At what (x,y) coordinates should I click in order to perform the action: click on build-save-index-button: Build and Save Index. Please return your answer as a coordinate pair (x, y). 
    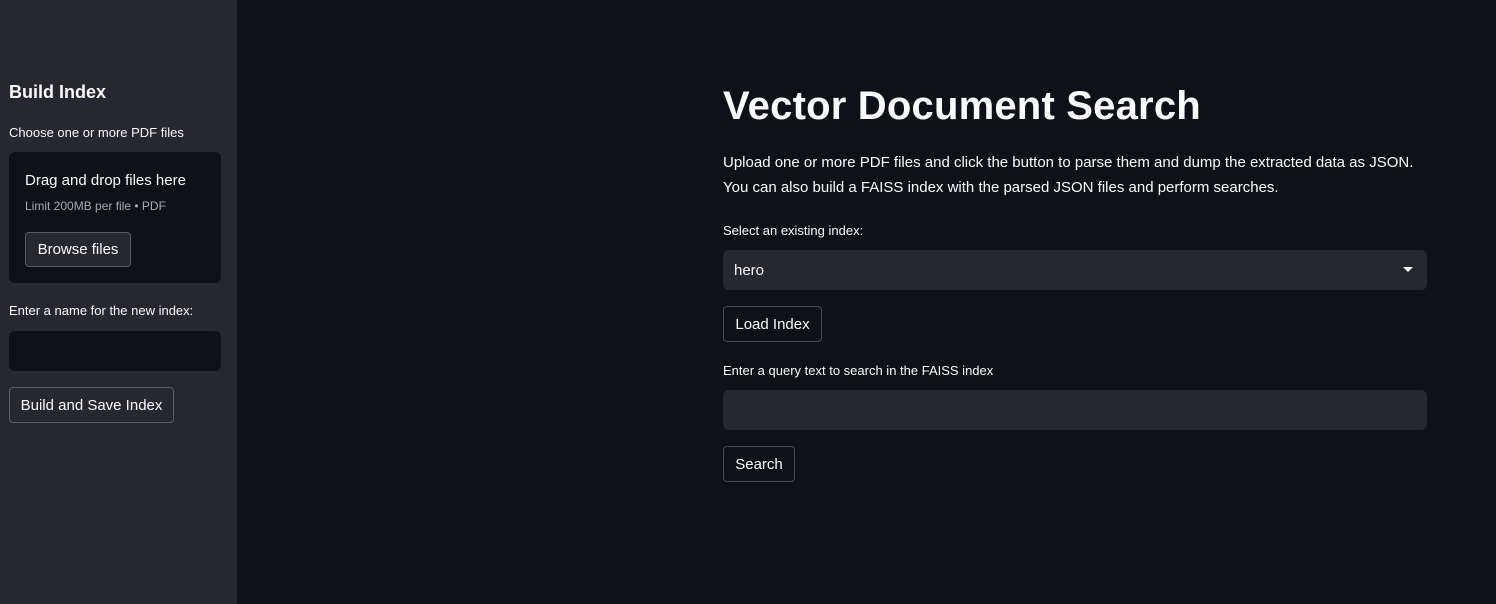
    Looking at the image, I should click on (91, 405).